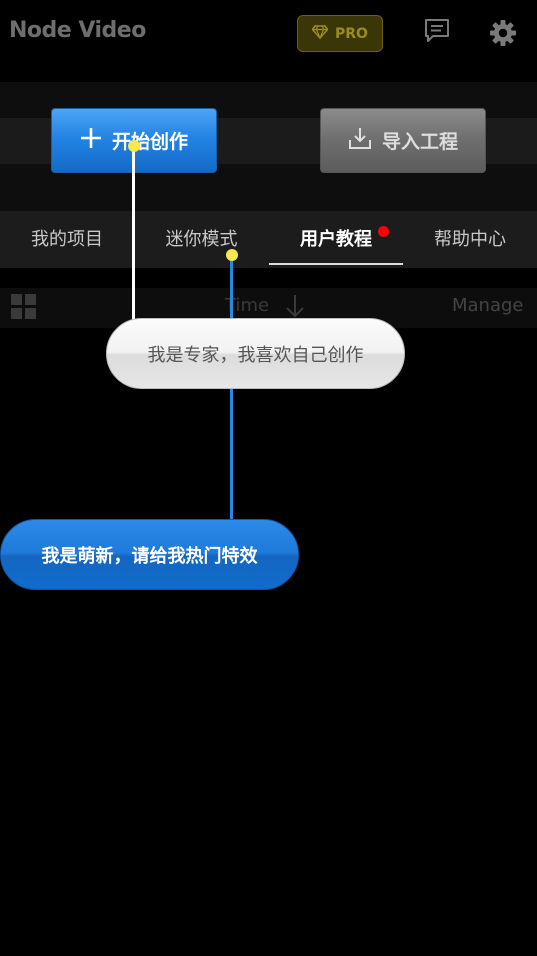 The height and width of the screenshot is (956, 537). I want to click on expert-choice-button: 我是专家，我喜欢自己创作, so click(255, 353).